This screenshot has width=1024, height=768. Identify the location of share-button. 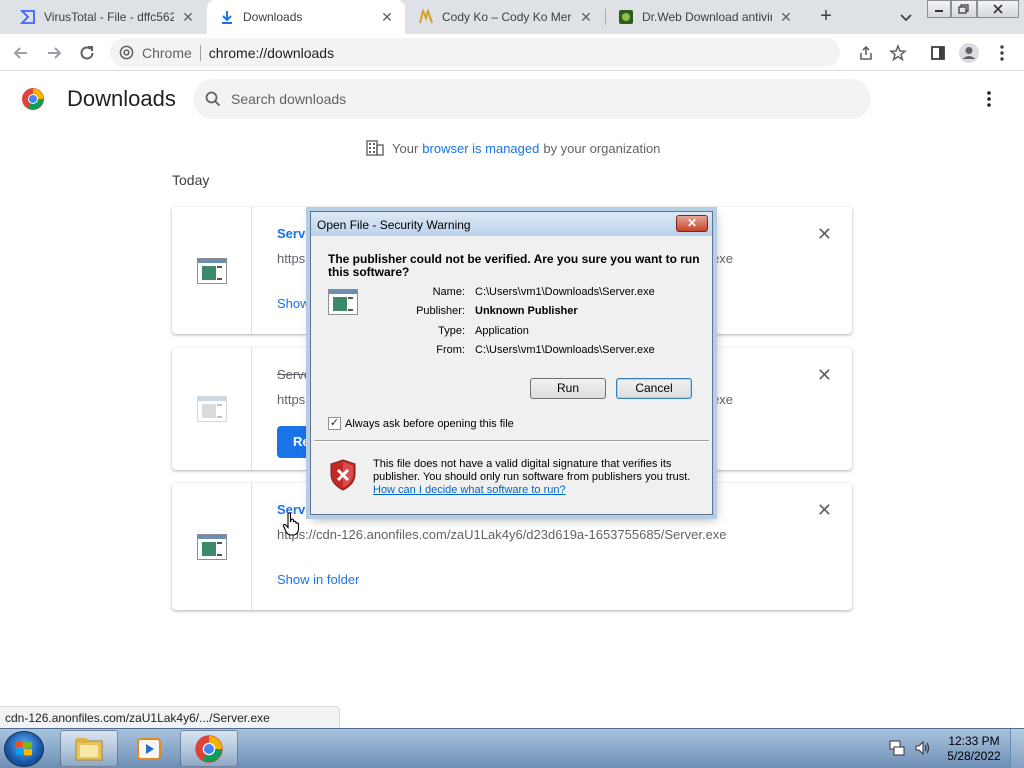
(866, 53).